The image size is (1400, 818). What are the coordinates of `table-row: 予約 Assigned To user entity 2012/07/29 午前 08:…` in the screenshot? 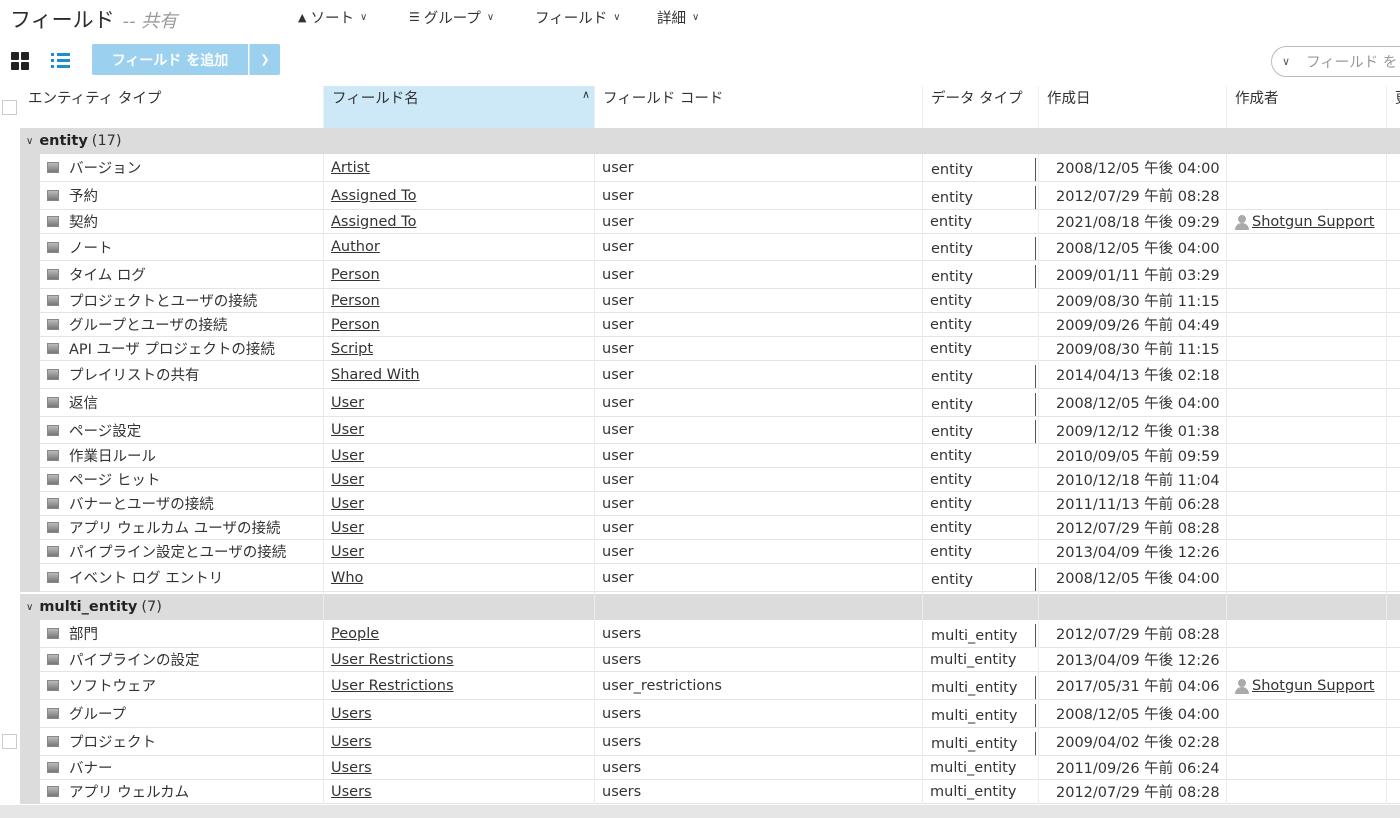 It's located at (720, 196).